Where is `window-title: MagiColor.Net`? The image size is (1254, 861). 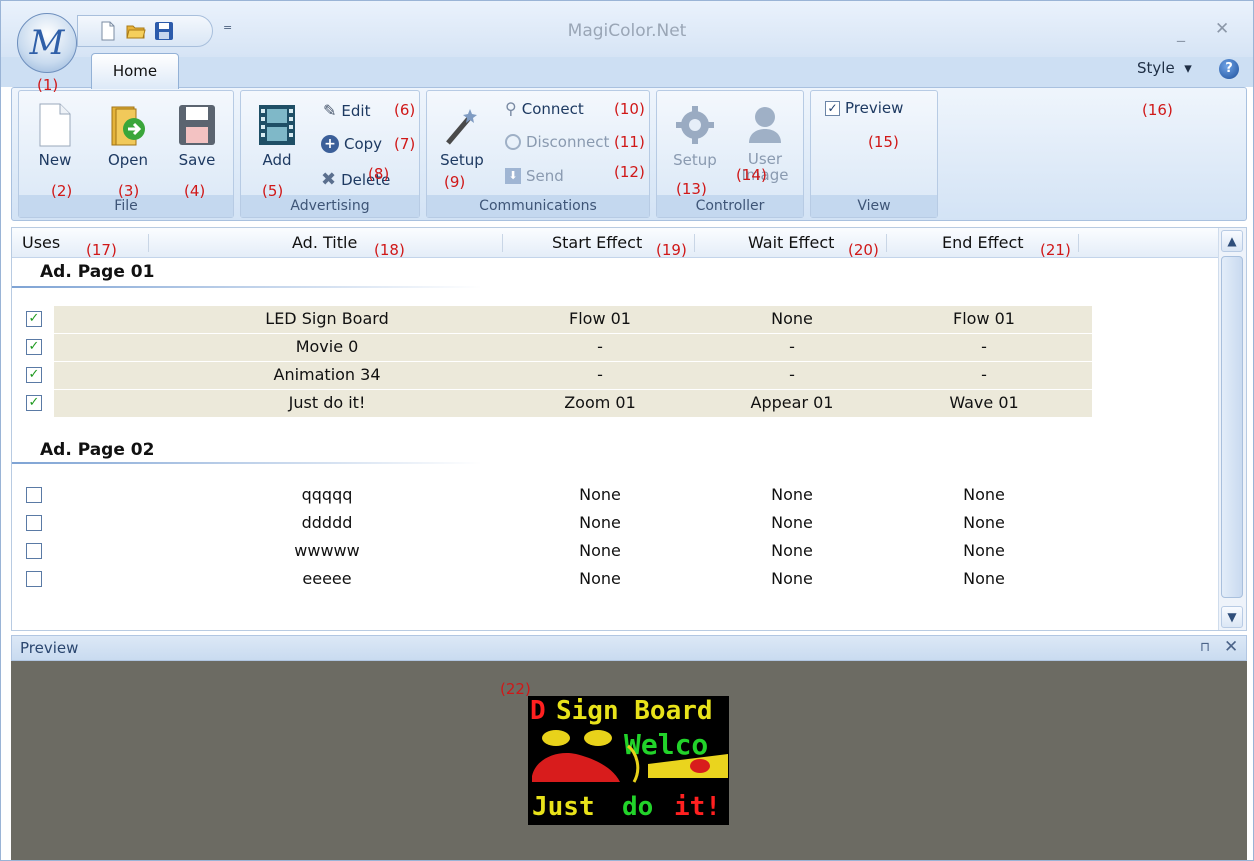
window-title: MagiColor.Net is located at coordinates (627, 31).